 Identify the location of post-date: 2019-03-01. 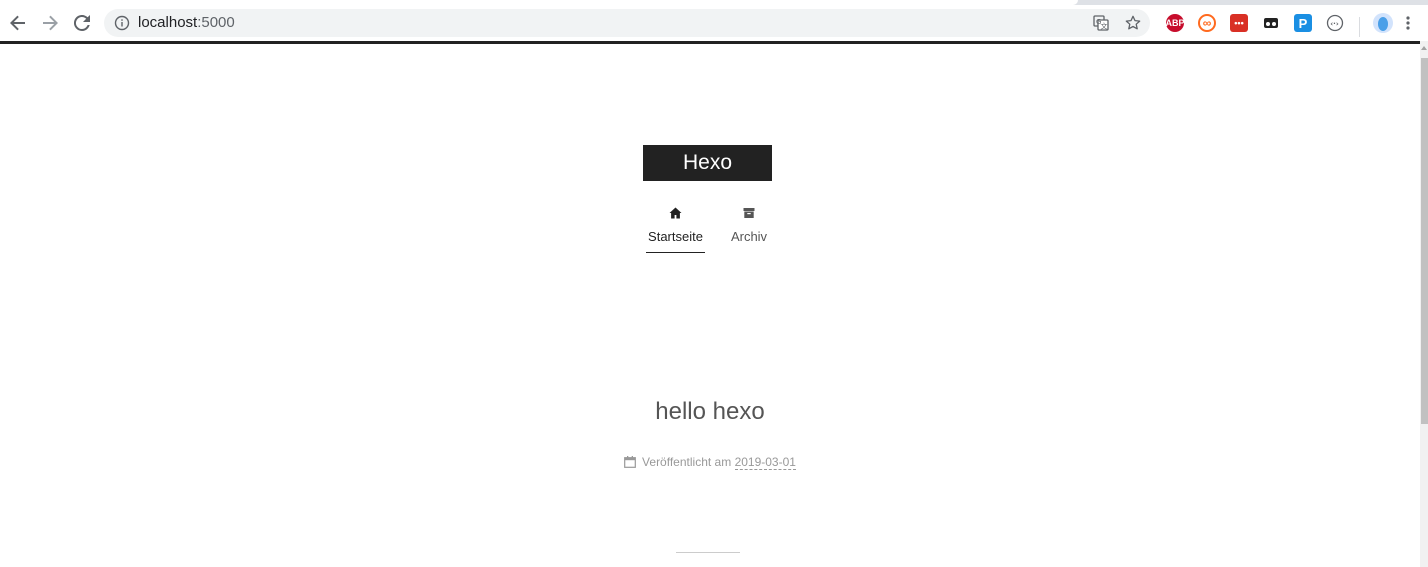
(765, 462).